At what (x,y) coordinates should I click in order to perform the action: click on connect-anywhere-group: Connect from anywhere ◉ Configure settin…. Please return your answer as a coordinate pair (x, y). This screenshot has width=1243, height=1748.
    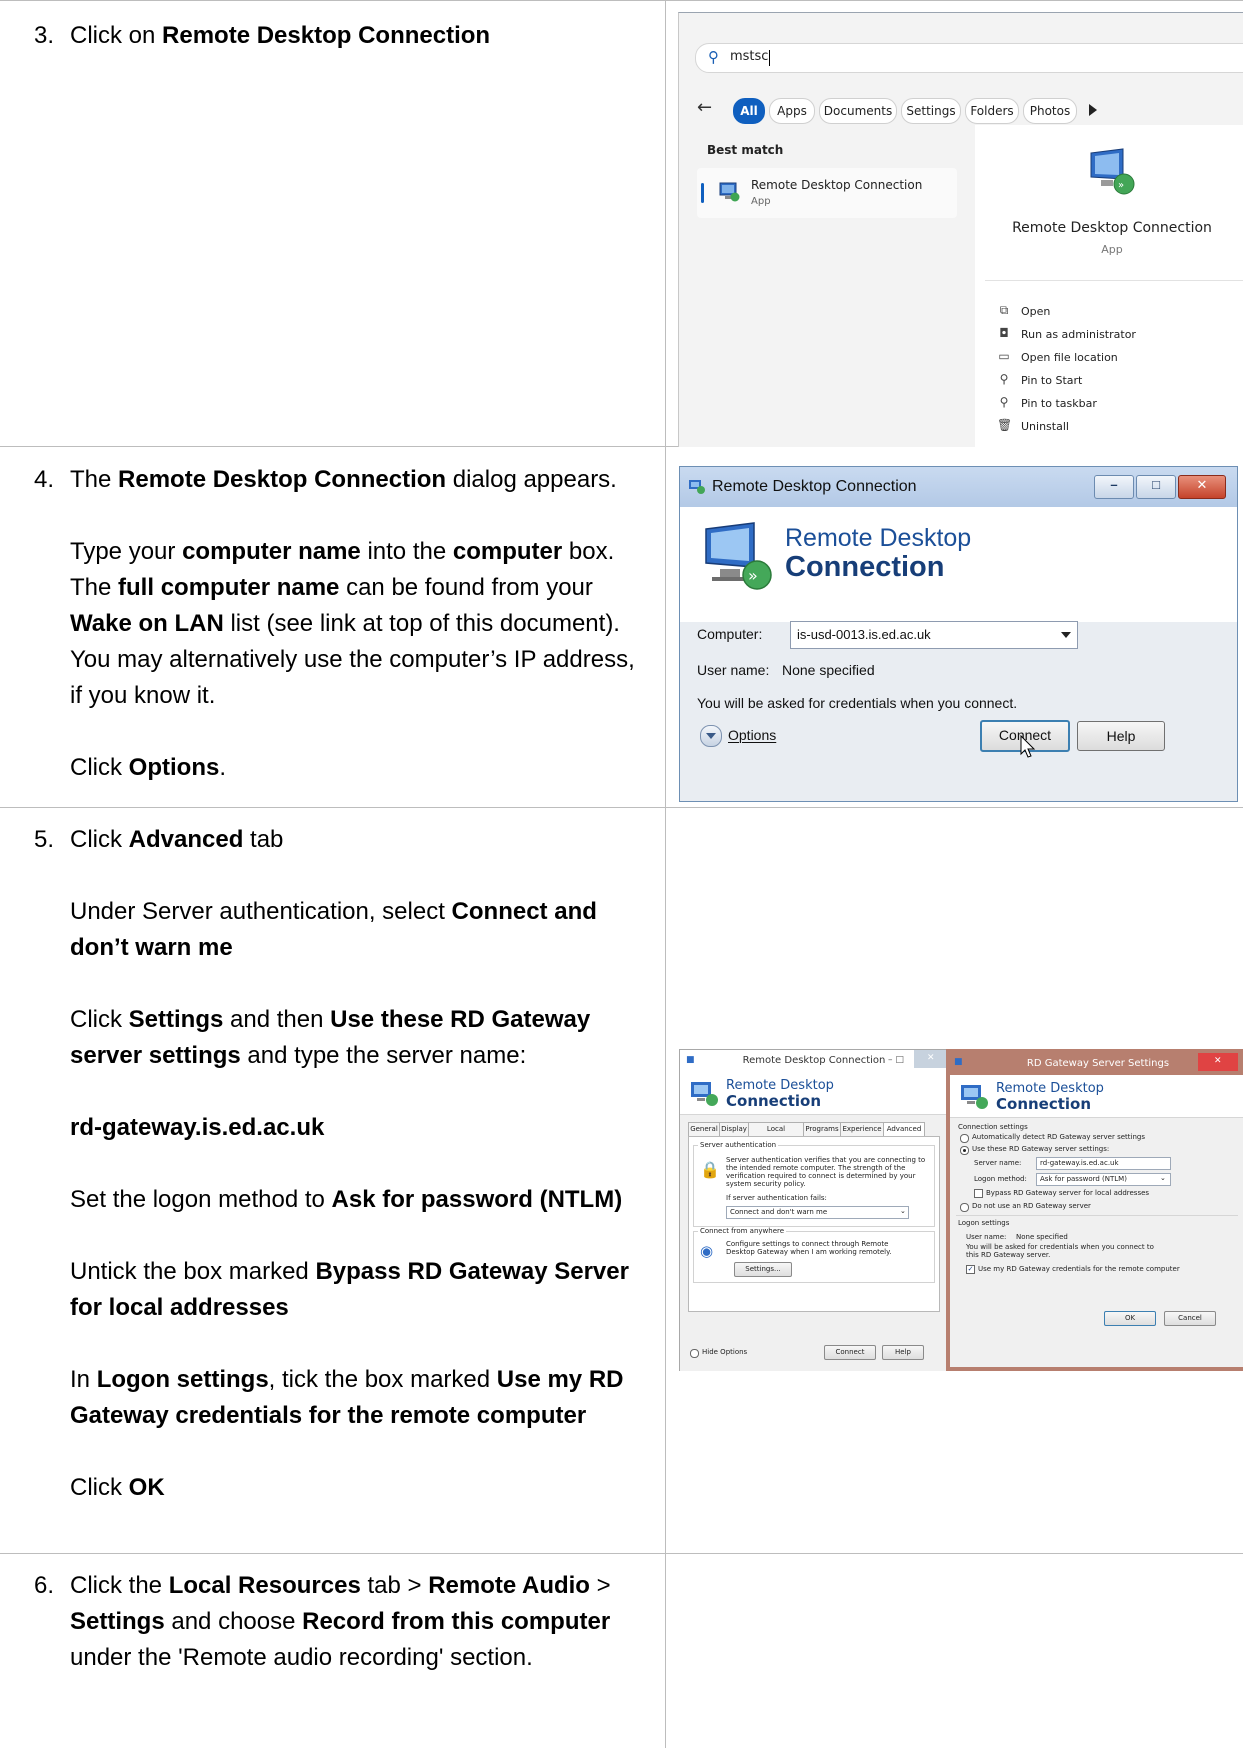
    Looking at the image, I should click on (814, 1255).